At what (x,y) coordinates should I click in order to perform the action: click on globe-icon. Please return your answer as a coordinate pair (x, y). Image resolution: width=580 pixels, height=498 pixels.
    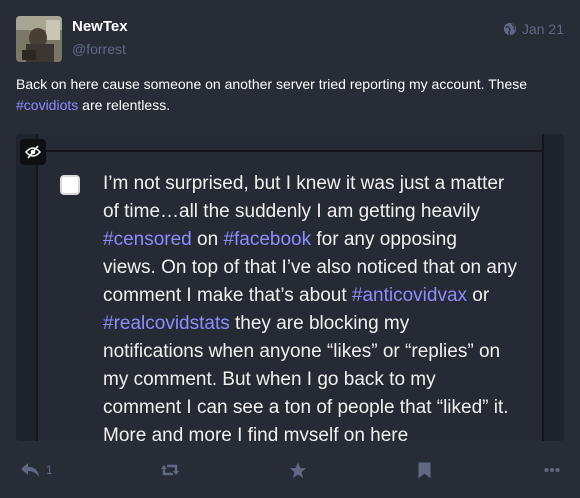
    Looking at the image, I should click on (510, 29).